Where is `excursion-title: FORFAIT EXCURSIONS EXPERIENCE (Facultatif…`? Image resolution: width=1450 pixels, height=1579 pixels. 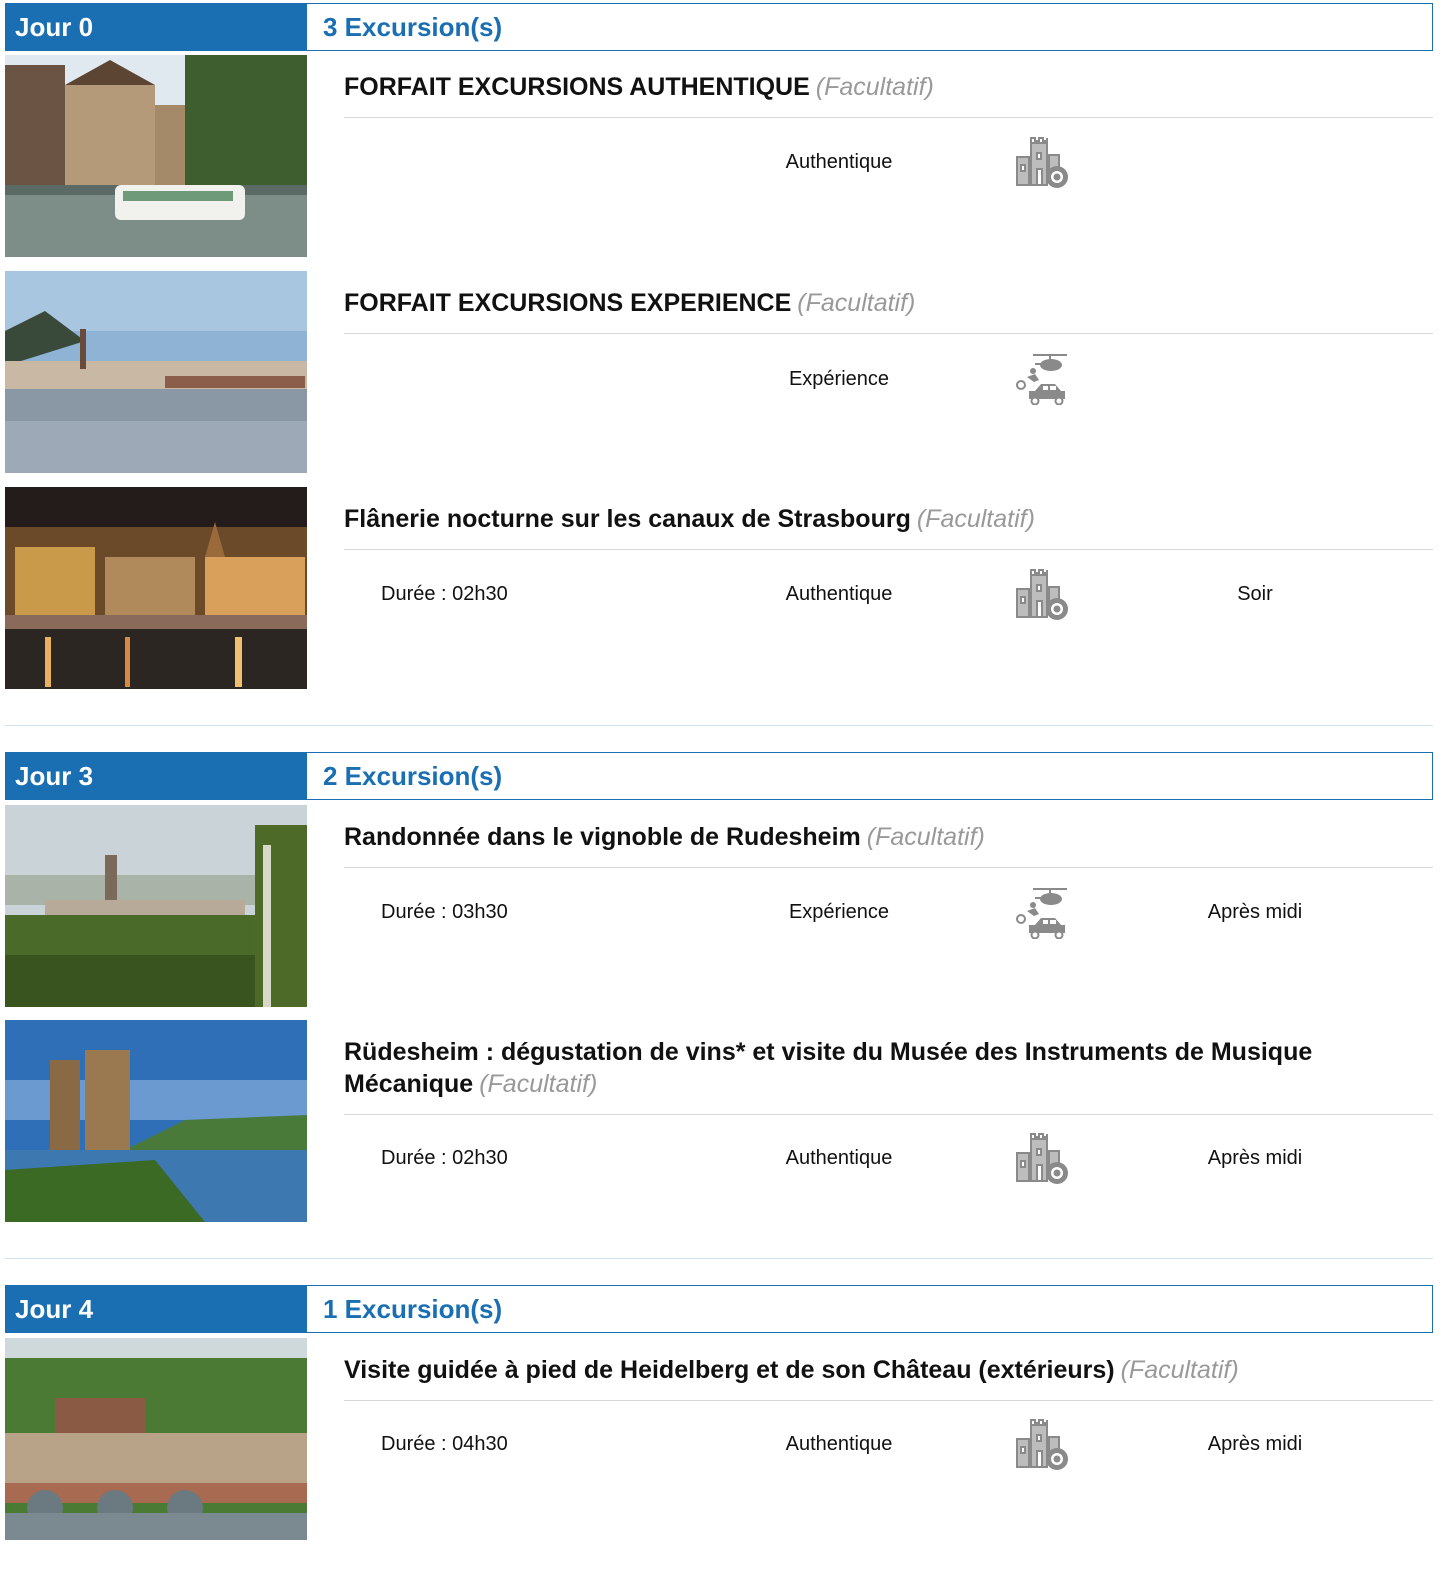
excursion-title: FORFAIT EXCURSIONS EXPERIENCE (Facultatif… is located at coordinates (888, 303).